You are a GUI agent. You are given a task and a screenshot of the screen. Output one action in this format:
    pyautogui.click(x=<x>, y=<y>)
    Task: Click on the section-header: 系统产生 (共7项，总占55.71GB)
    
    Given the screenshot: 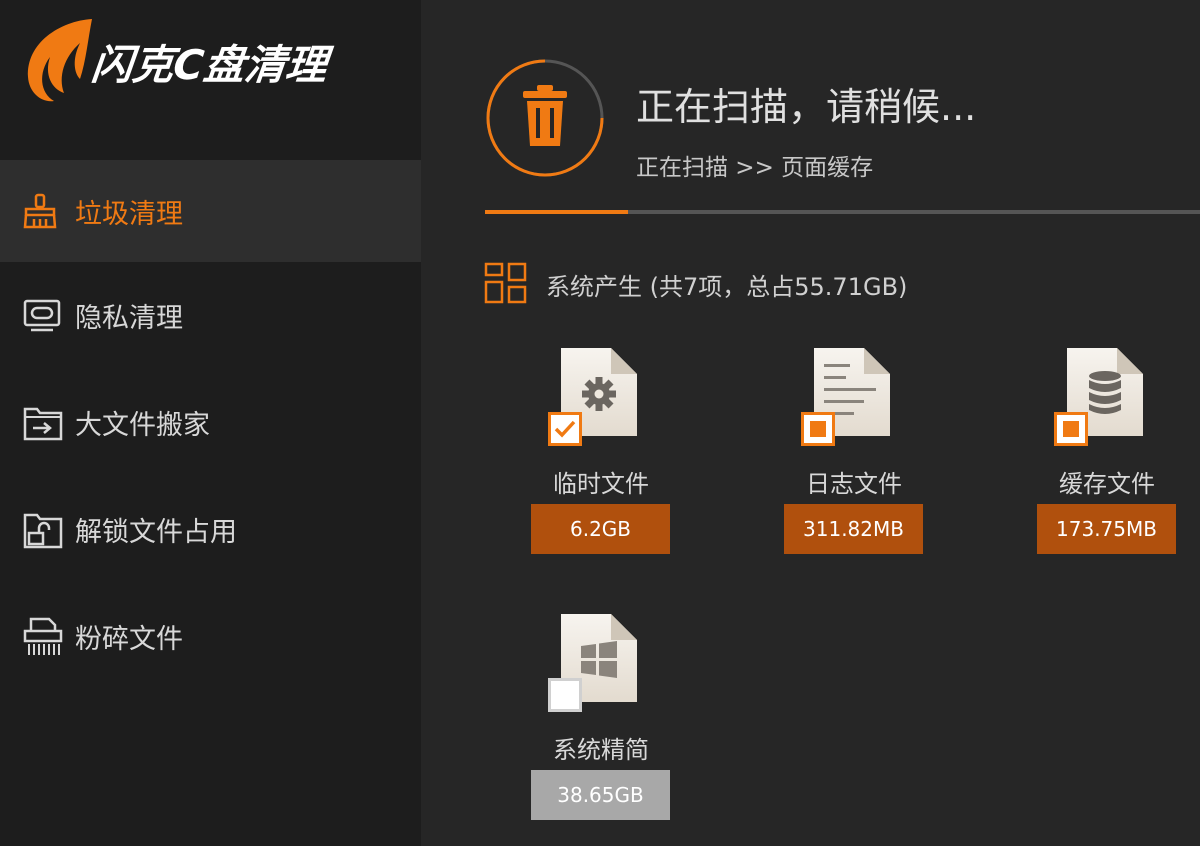 What is the action you would take?
    pyautogui.click(x=695, y=284)
    